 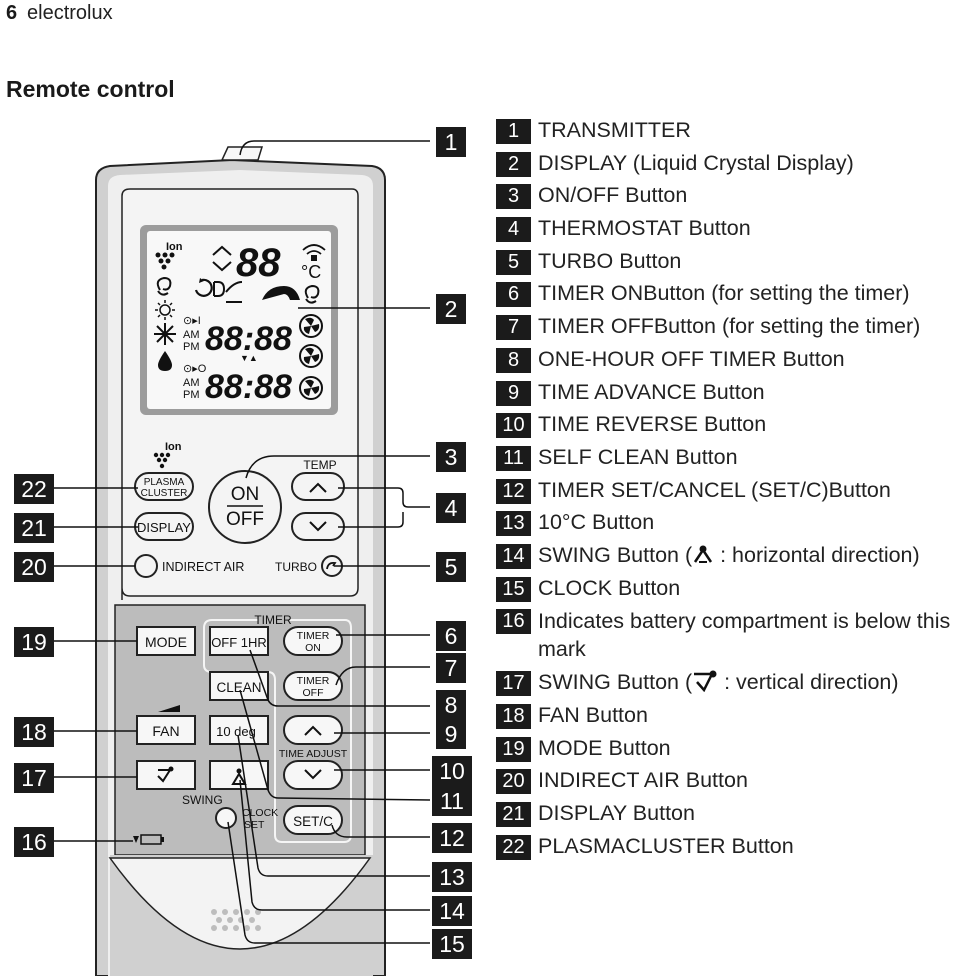 I want to click on clock-label-2: SET, so click(x=254, y=825).